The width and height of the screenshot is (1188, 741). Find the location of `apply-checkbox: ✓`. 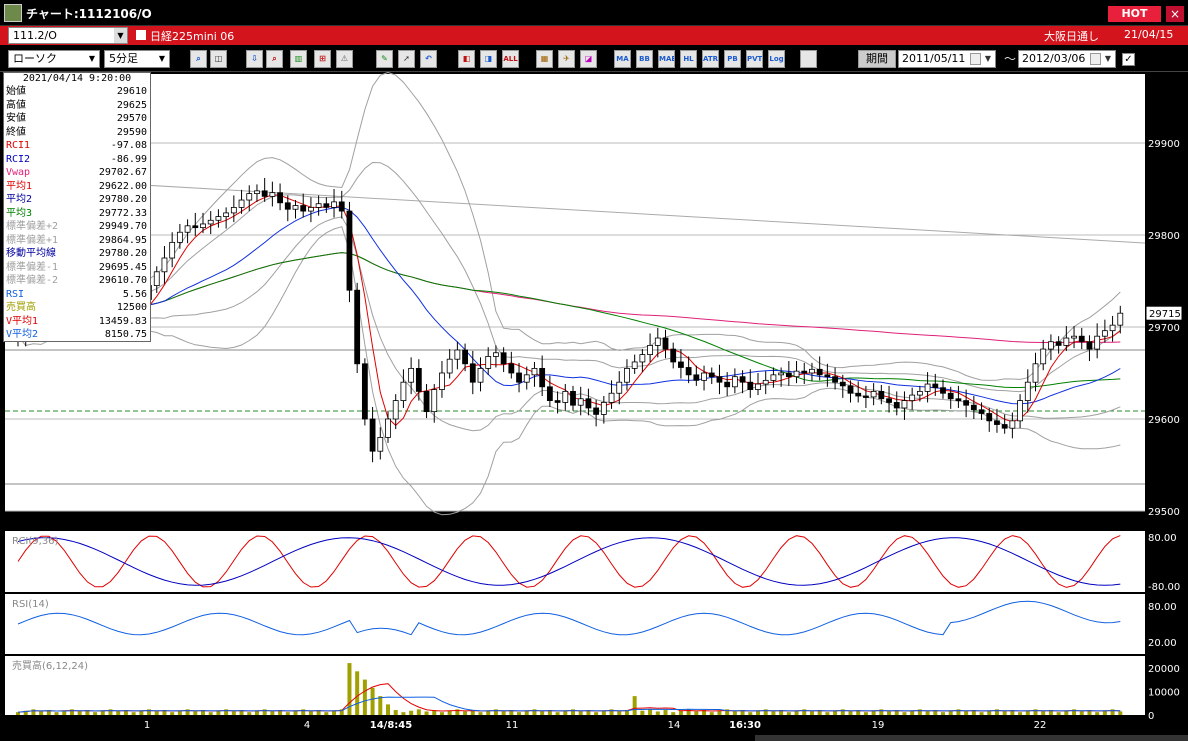

apply-checkbox: ✓ is located at coordinates (1128, 59).